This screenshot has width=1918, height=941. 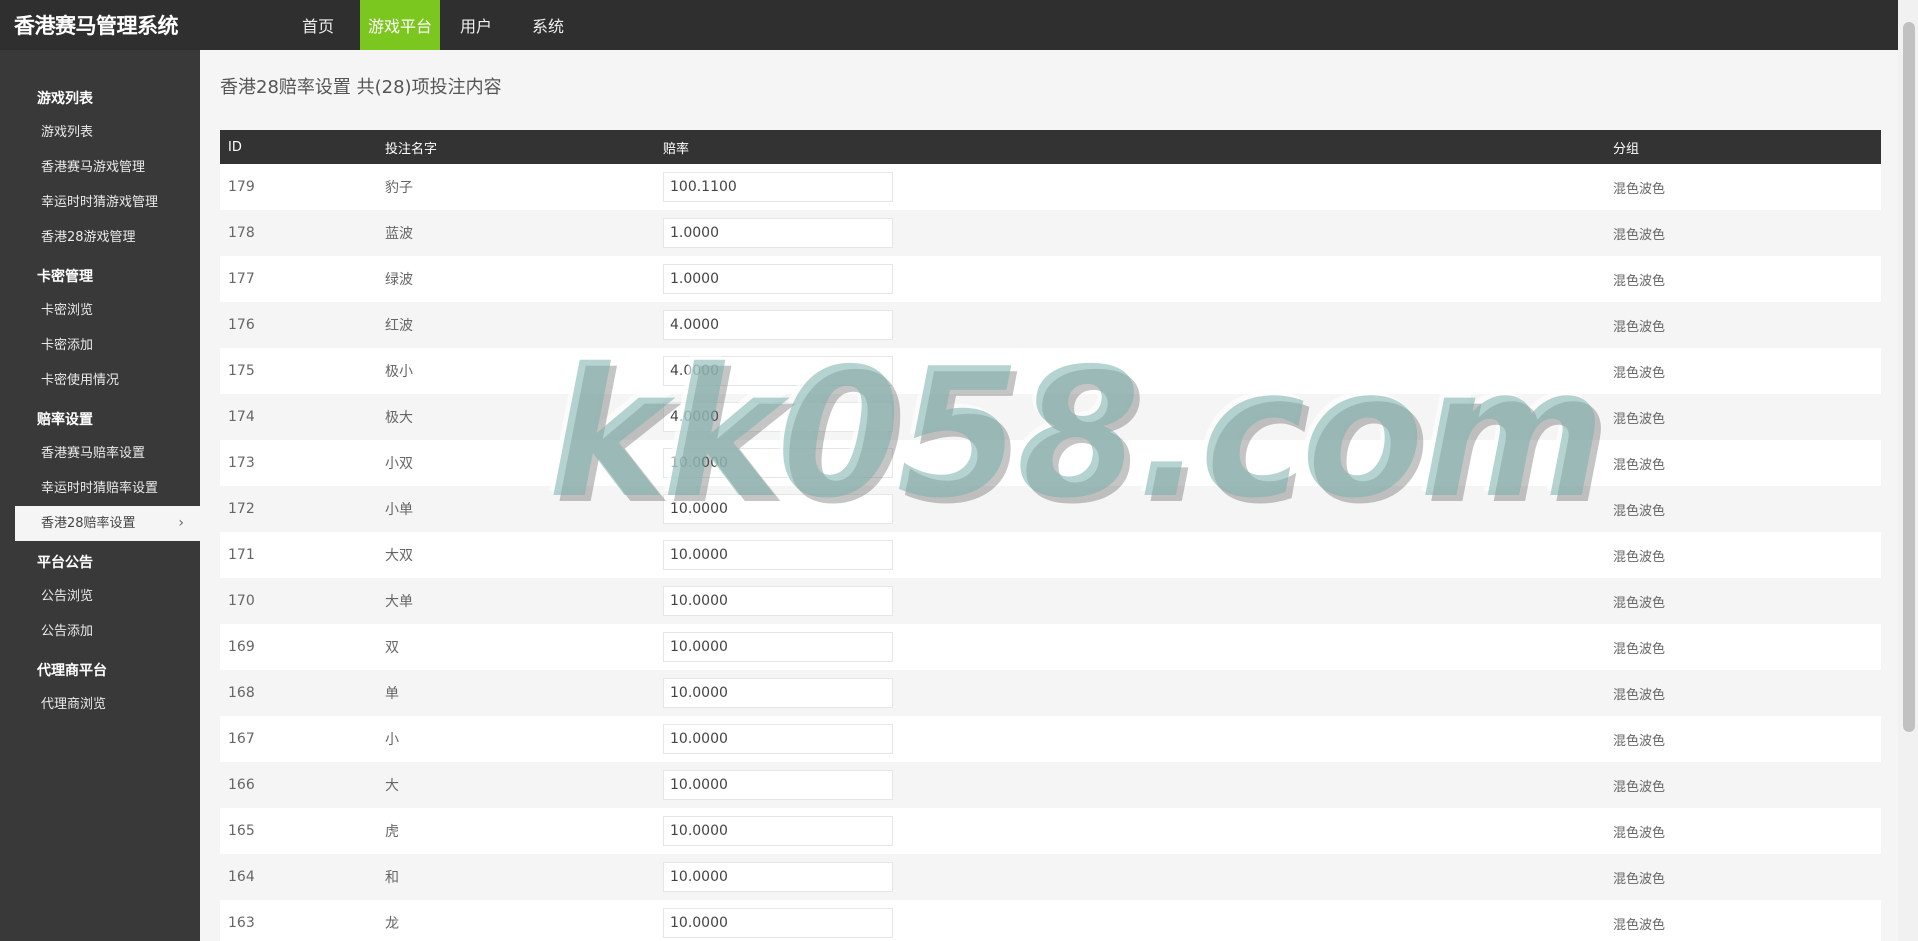 What do you see at coordinates (100, 631) in the screenshot?
I see `sidebar-item: 公告添加` at bounding box center [100, 631].